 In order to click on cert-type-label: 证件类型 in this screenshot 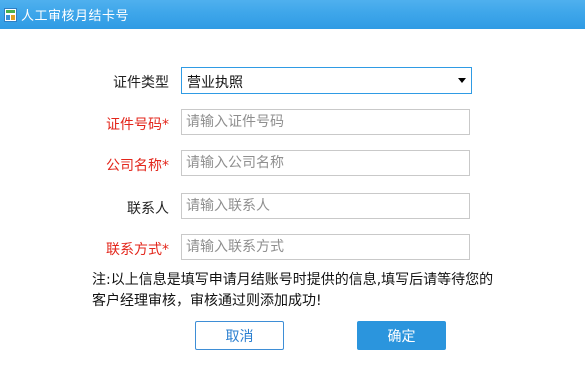, I will do `click(141, 83)`.